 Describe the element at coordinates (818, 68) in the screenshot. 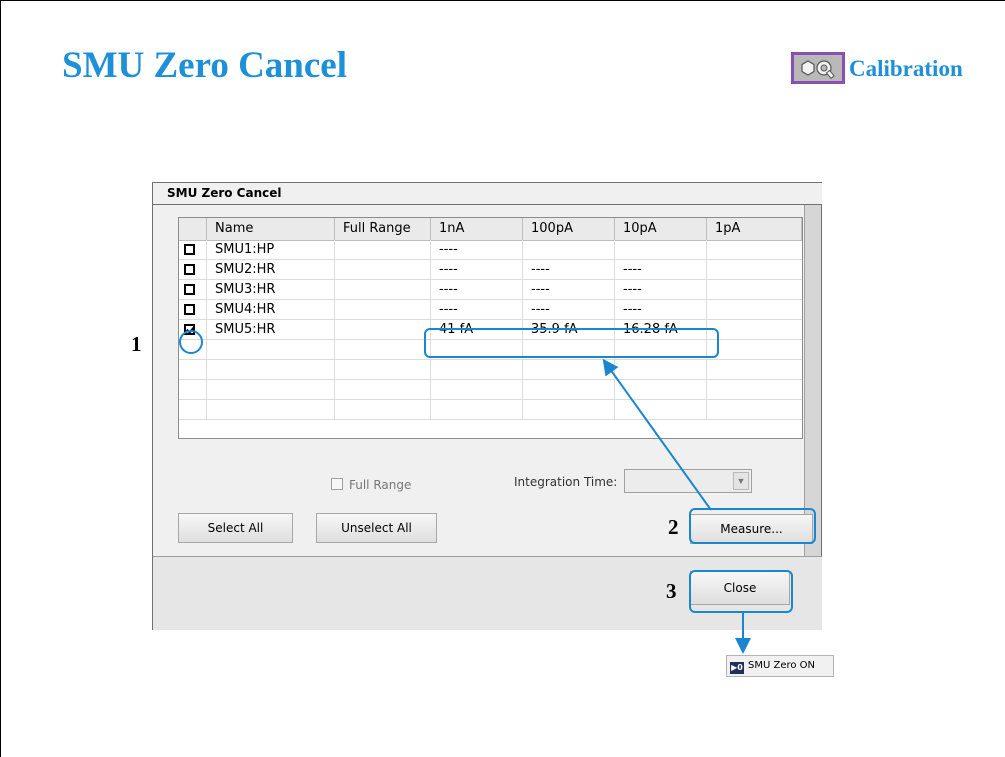

I see `calibration-icon` at that location.